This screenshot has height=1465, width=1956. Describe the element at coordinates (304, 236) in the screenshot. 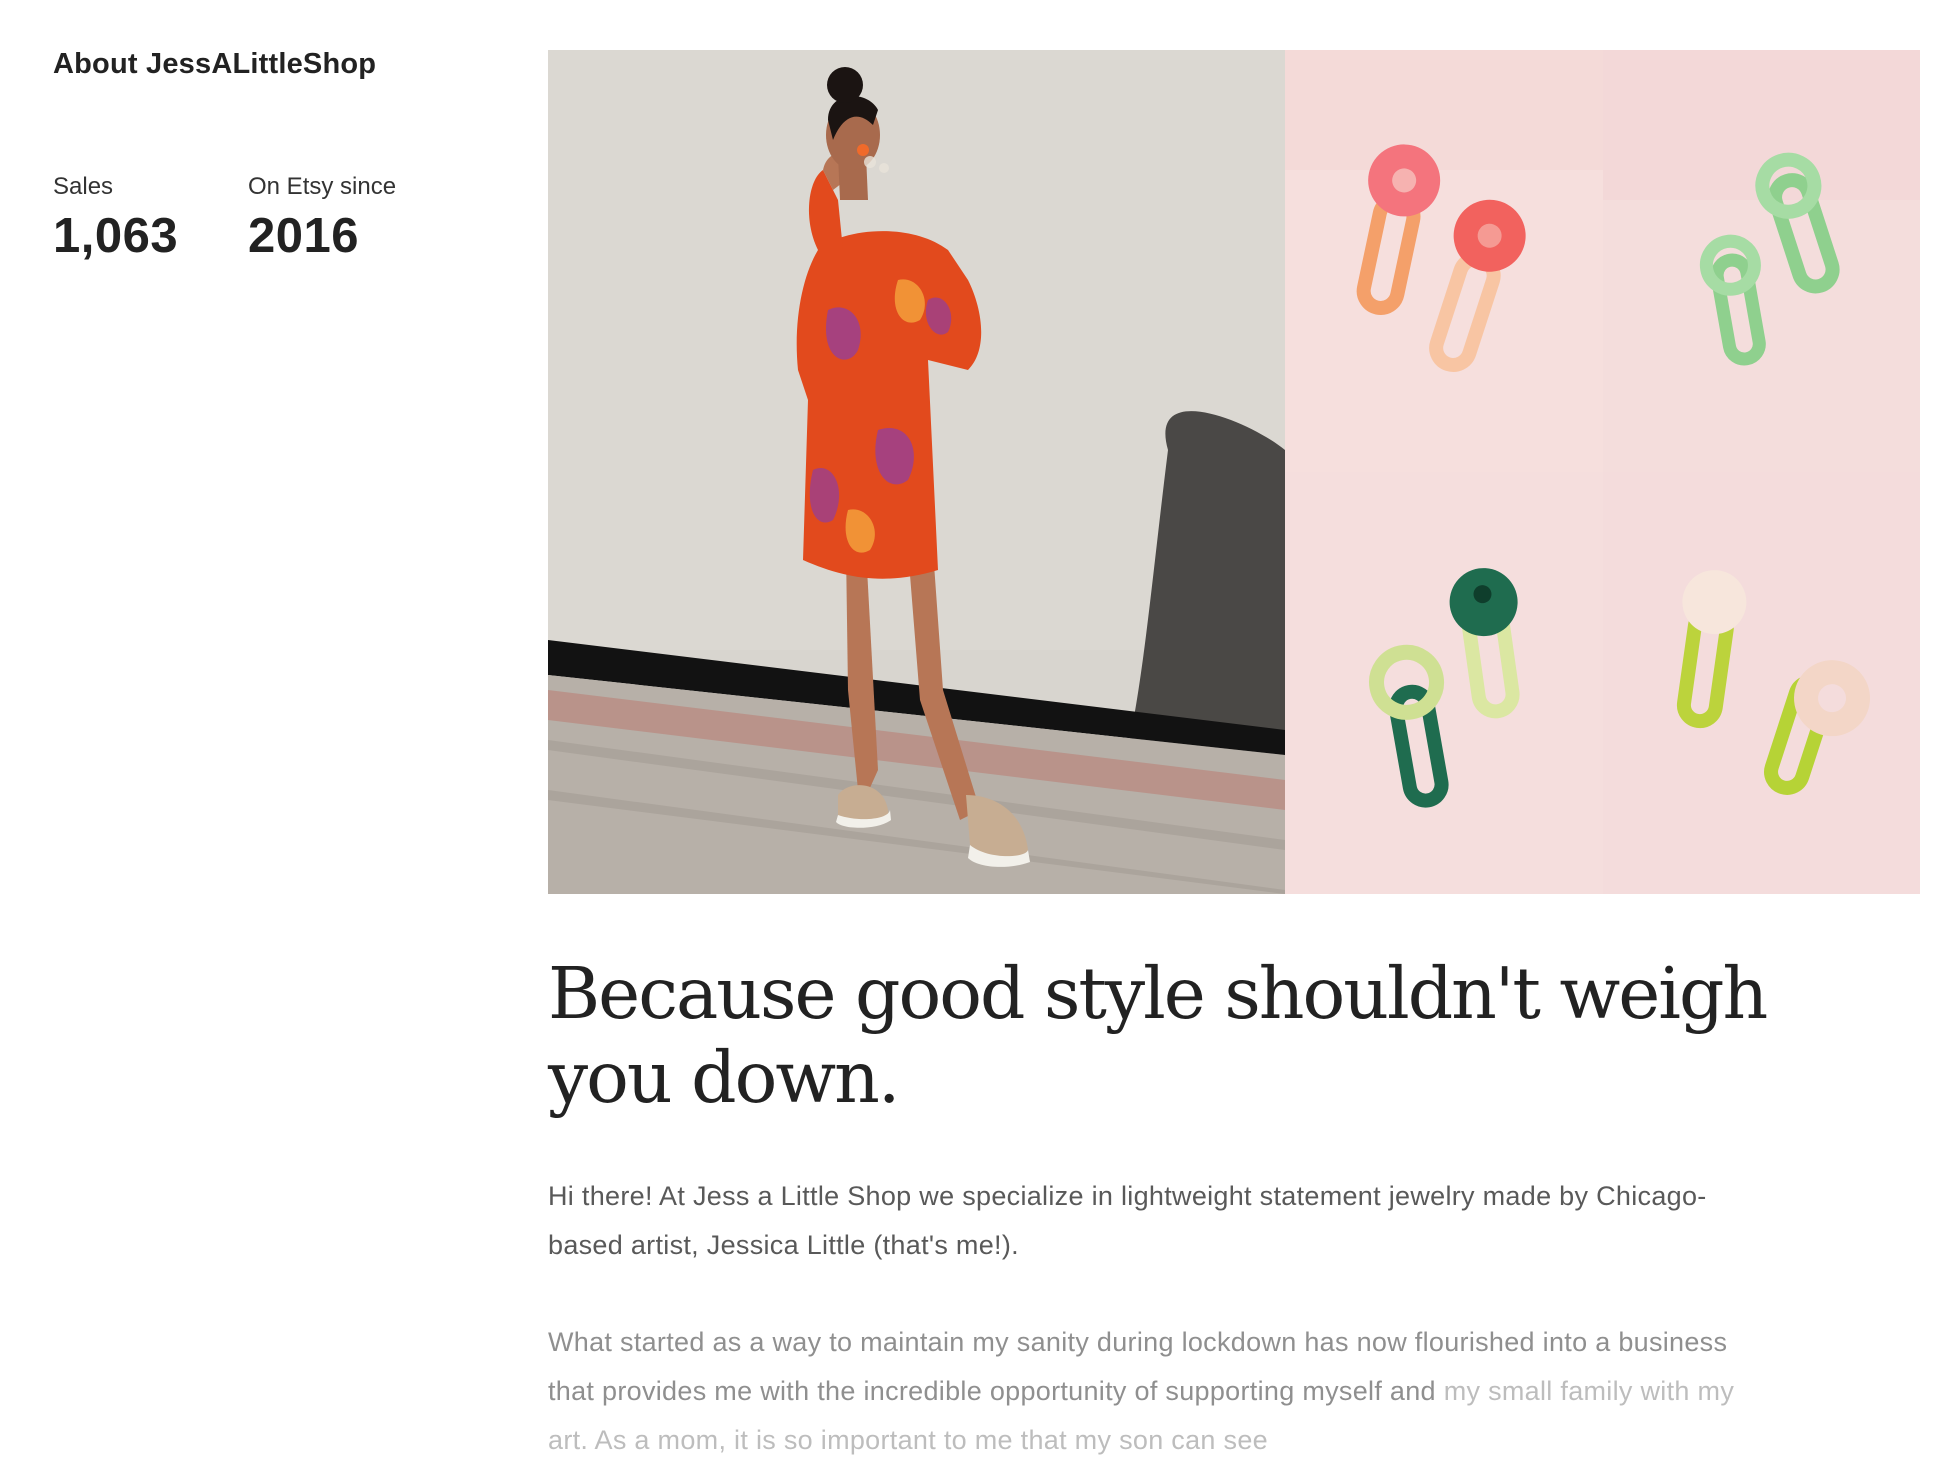

I see `on-etsy-since-value: 2016` at that location.